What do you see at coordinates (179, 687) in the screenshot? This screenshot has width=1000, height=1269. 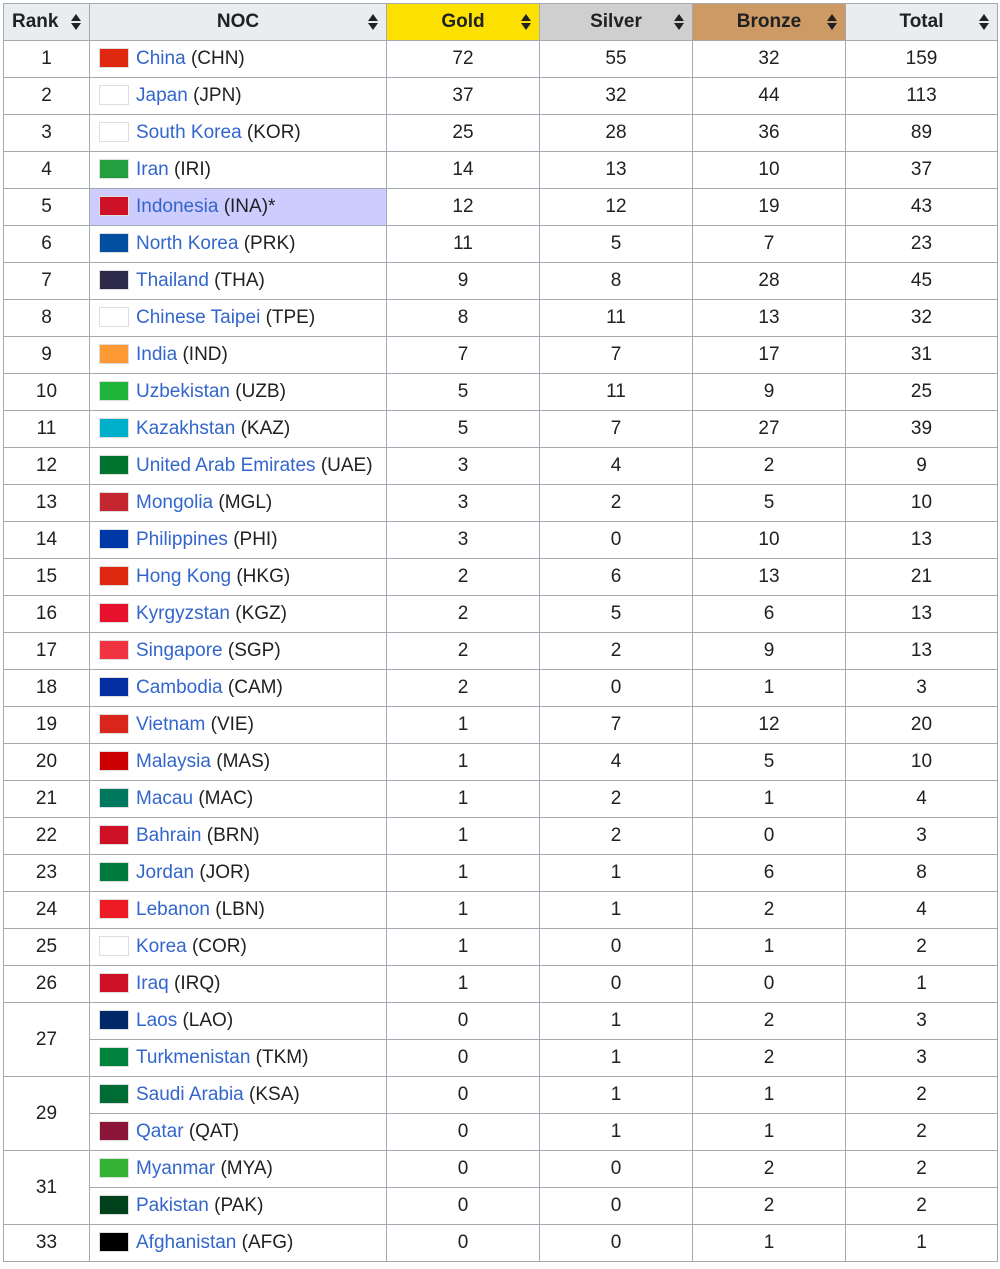 I see `country-link: Cambodia` at bounding box center [179, 687].